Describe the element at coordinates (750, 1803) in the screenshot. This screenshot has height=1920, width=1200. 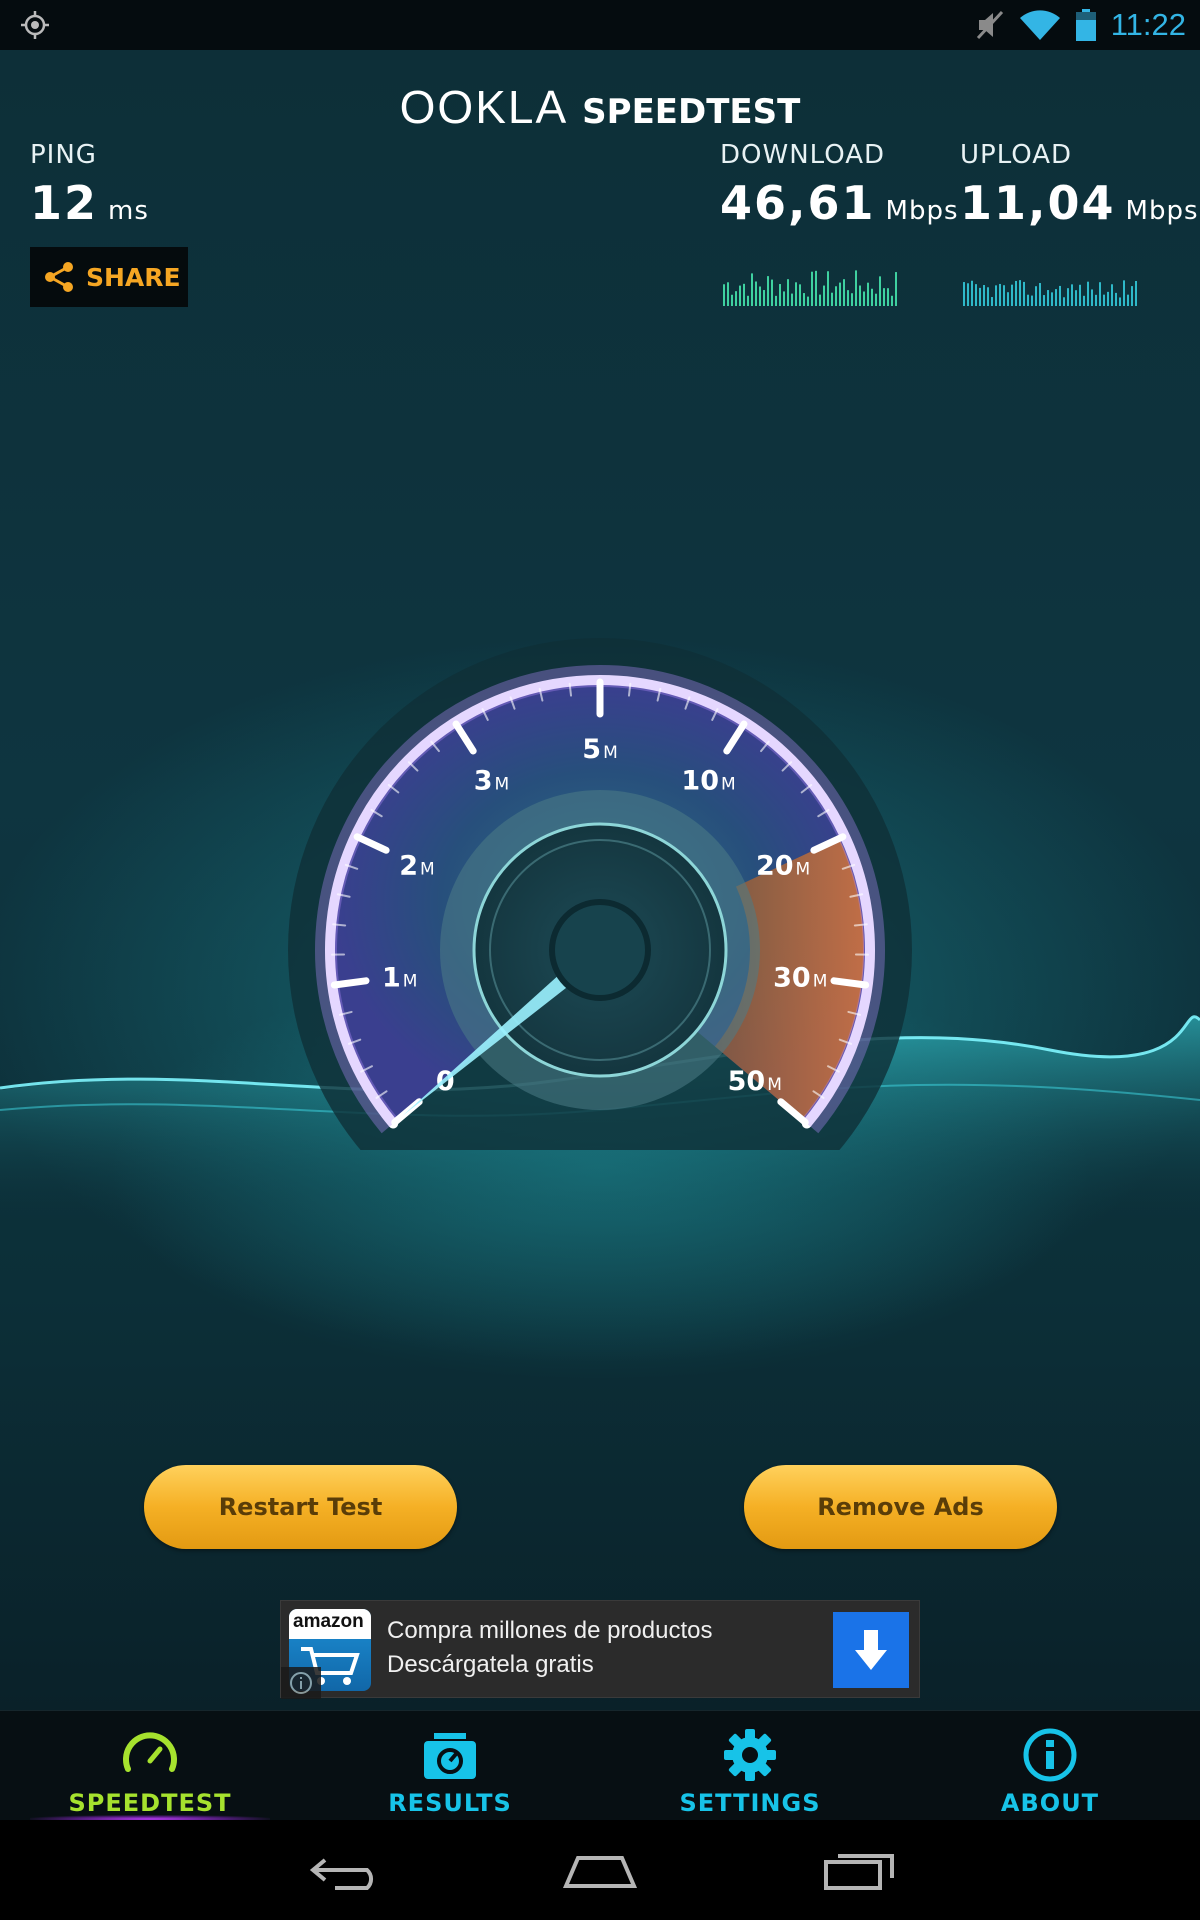
I see `tab-settings-label: SETTINGS` at that location.